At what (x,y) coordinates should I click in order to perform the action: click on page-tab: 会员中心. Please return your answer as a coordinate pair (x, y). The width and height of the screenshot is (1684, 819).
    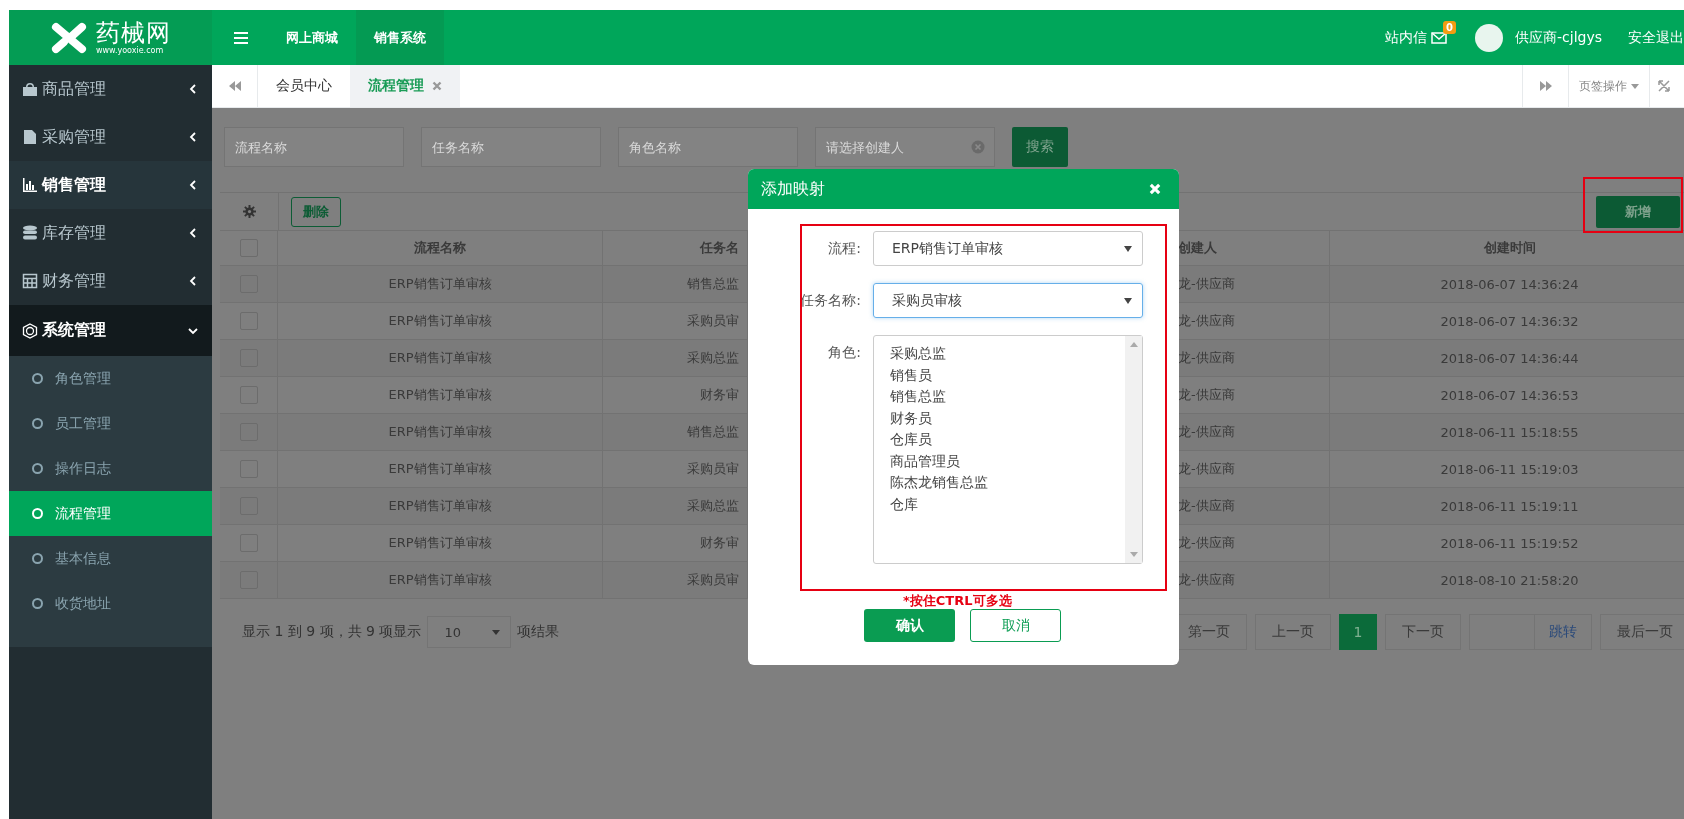
    Looking at the image, I should click on (304, 86).